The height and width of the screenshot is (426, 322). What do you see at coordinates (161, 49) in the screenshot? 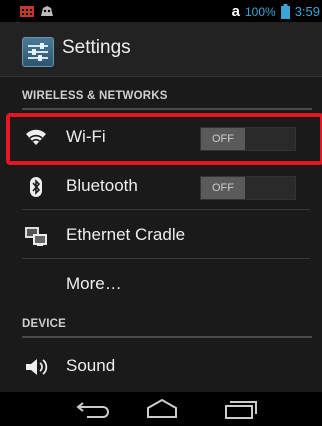
I see `action-bar: Settings` at bounding box center [161, 49].